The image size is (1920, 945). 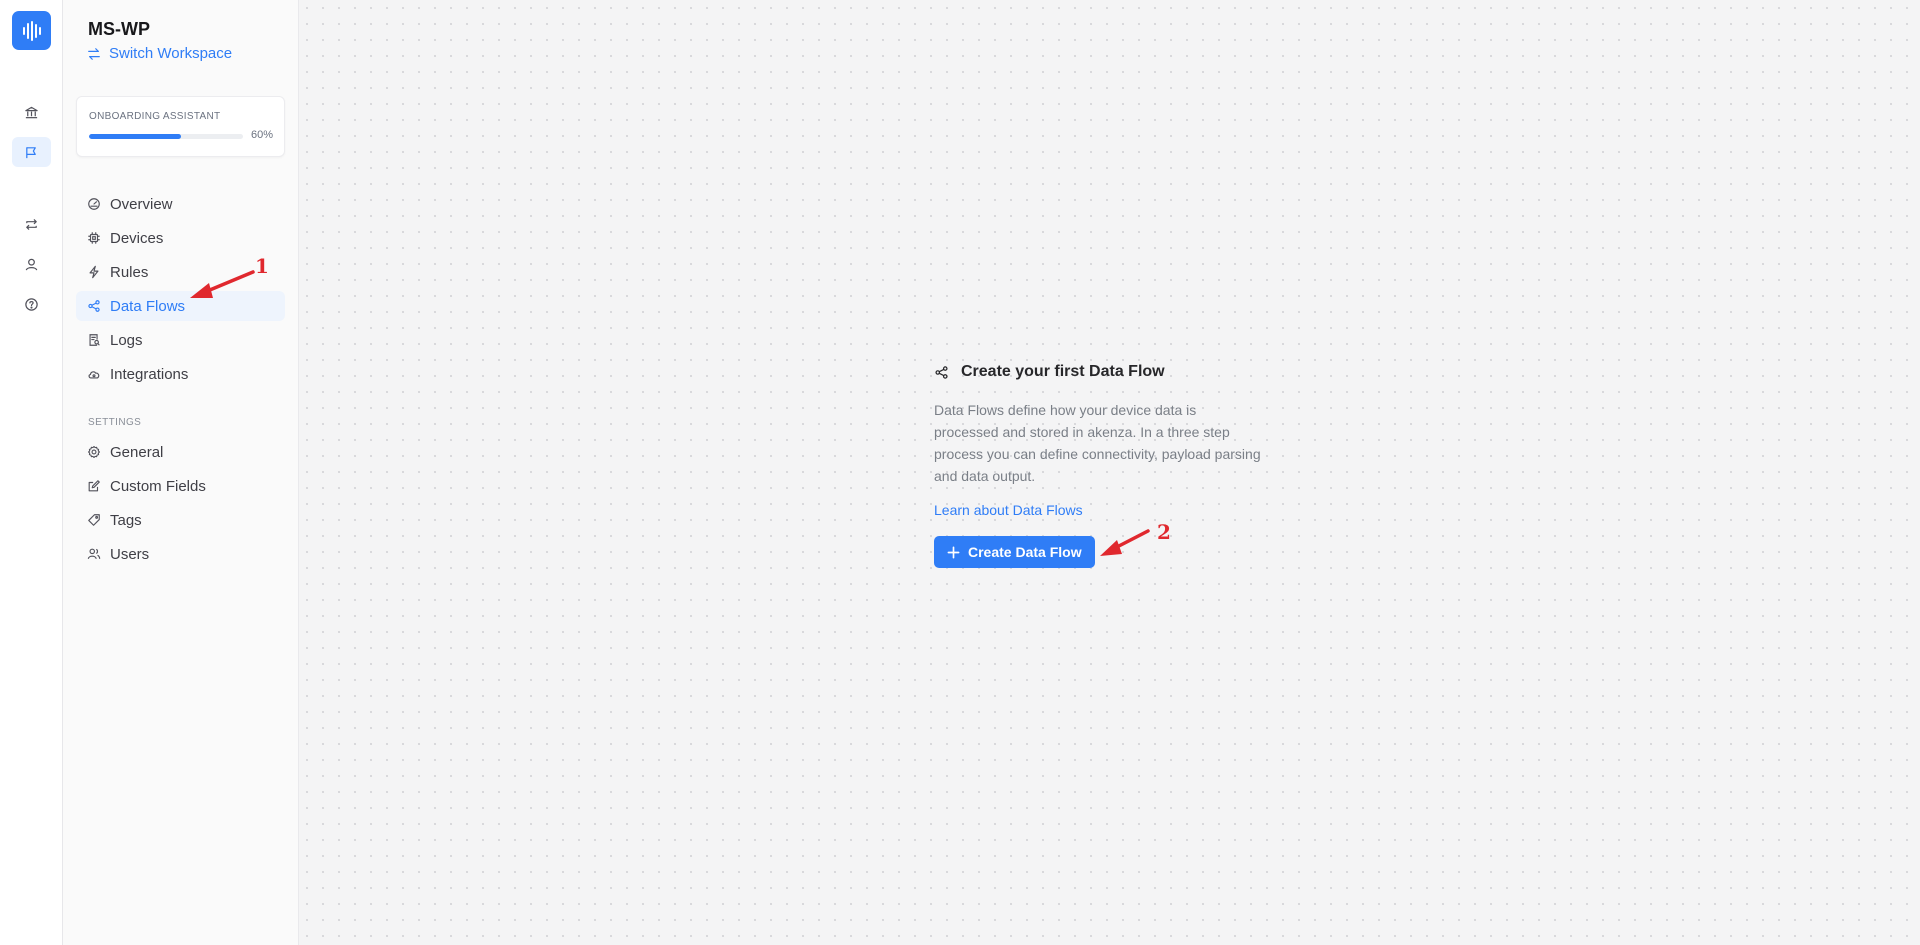 I want to click on swap-icon, so click(x=31, y=224).